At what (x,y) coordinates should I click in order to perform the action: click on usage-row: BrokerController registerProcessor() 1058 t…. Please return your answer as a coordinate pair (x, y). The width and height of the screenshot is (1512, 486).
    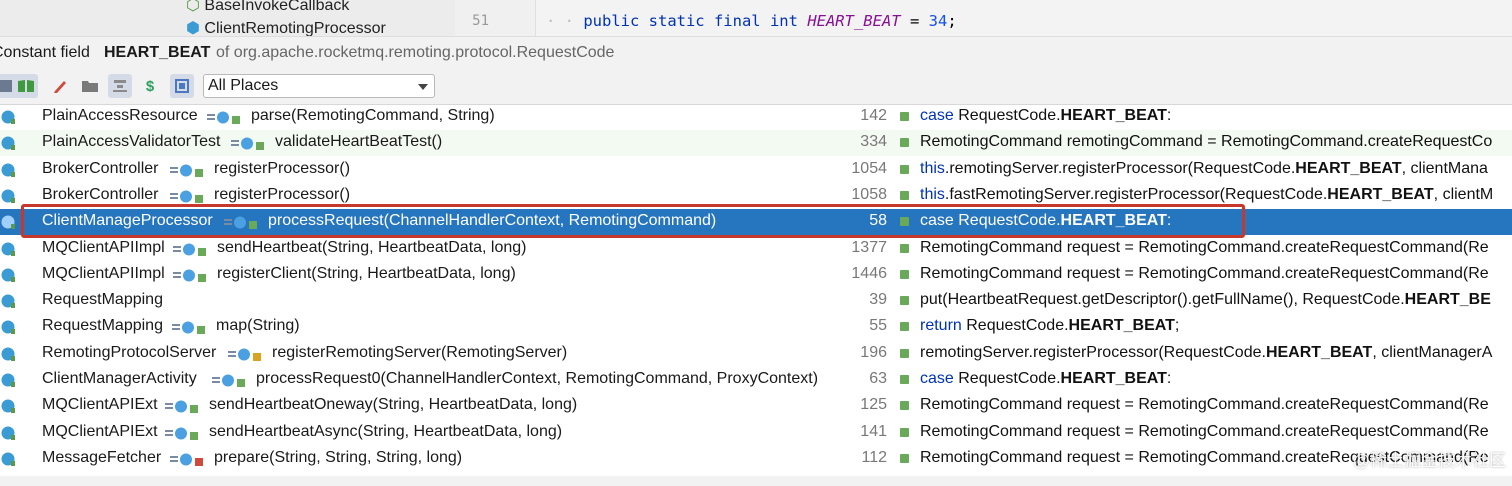
    Looking at the image, I should click on (756, 196).